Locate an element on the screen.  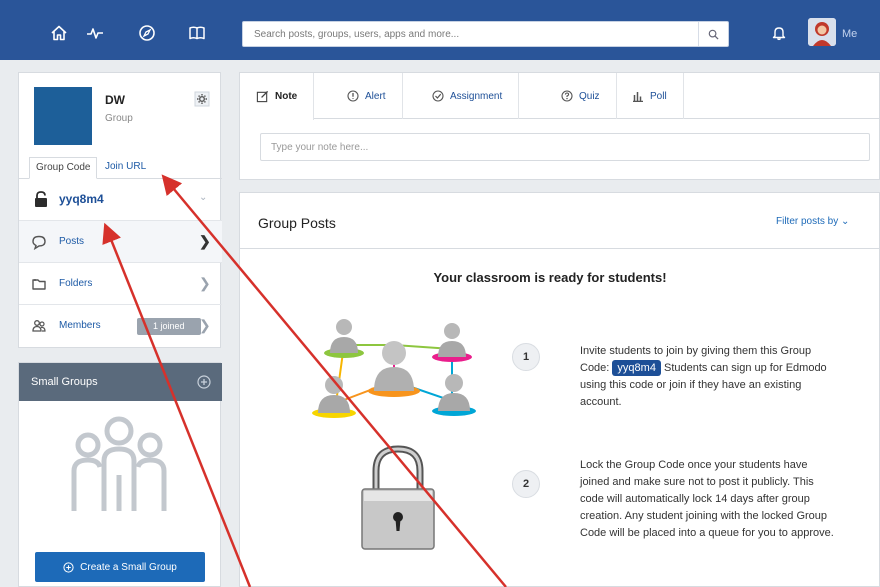
alert-icon is located at coordinates (353, 96).